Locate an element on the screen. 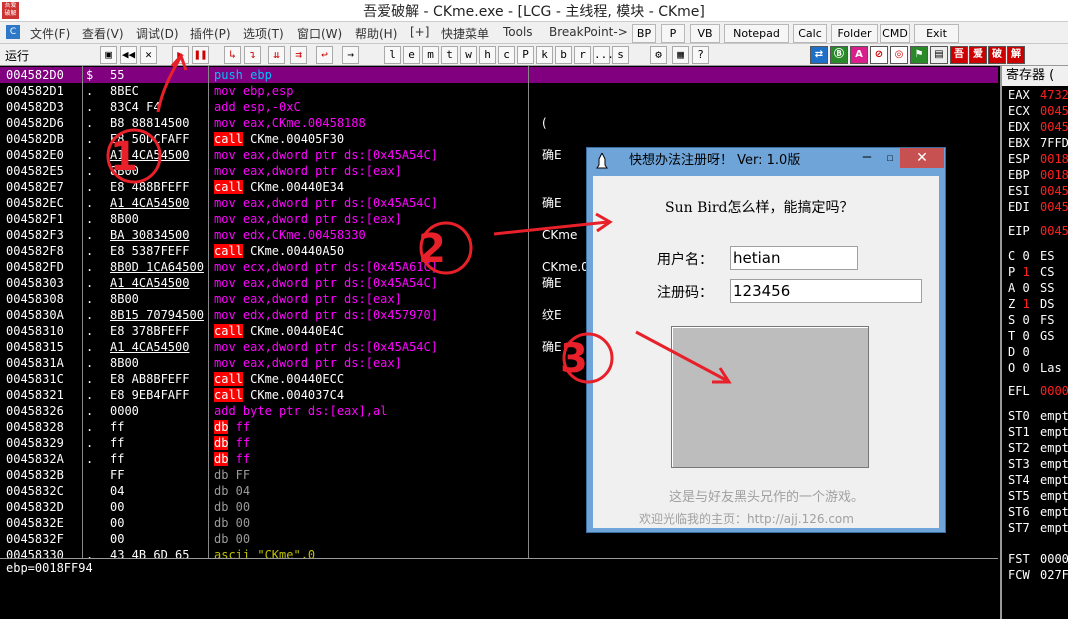  register-row: EBP 0018 is located at coordinates (1038, 175).